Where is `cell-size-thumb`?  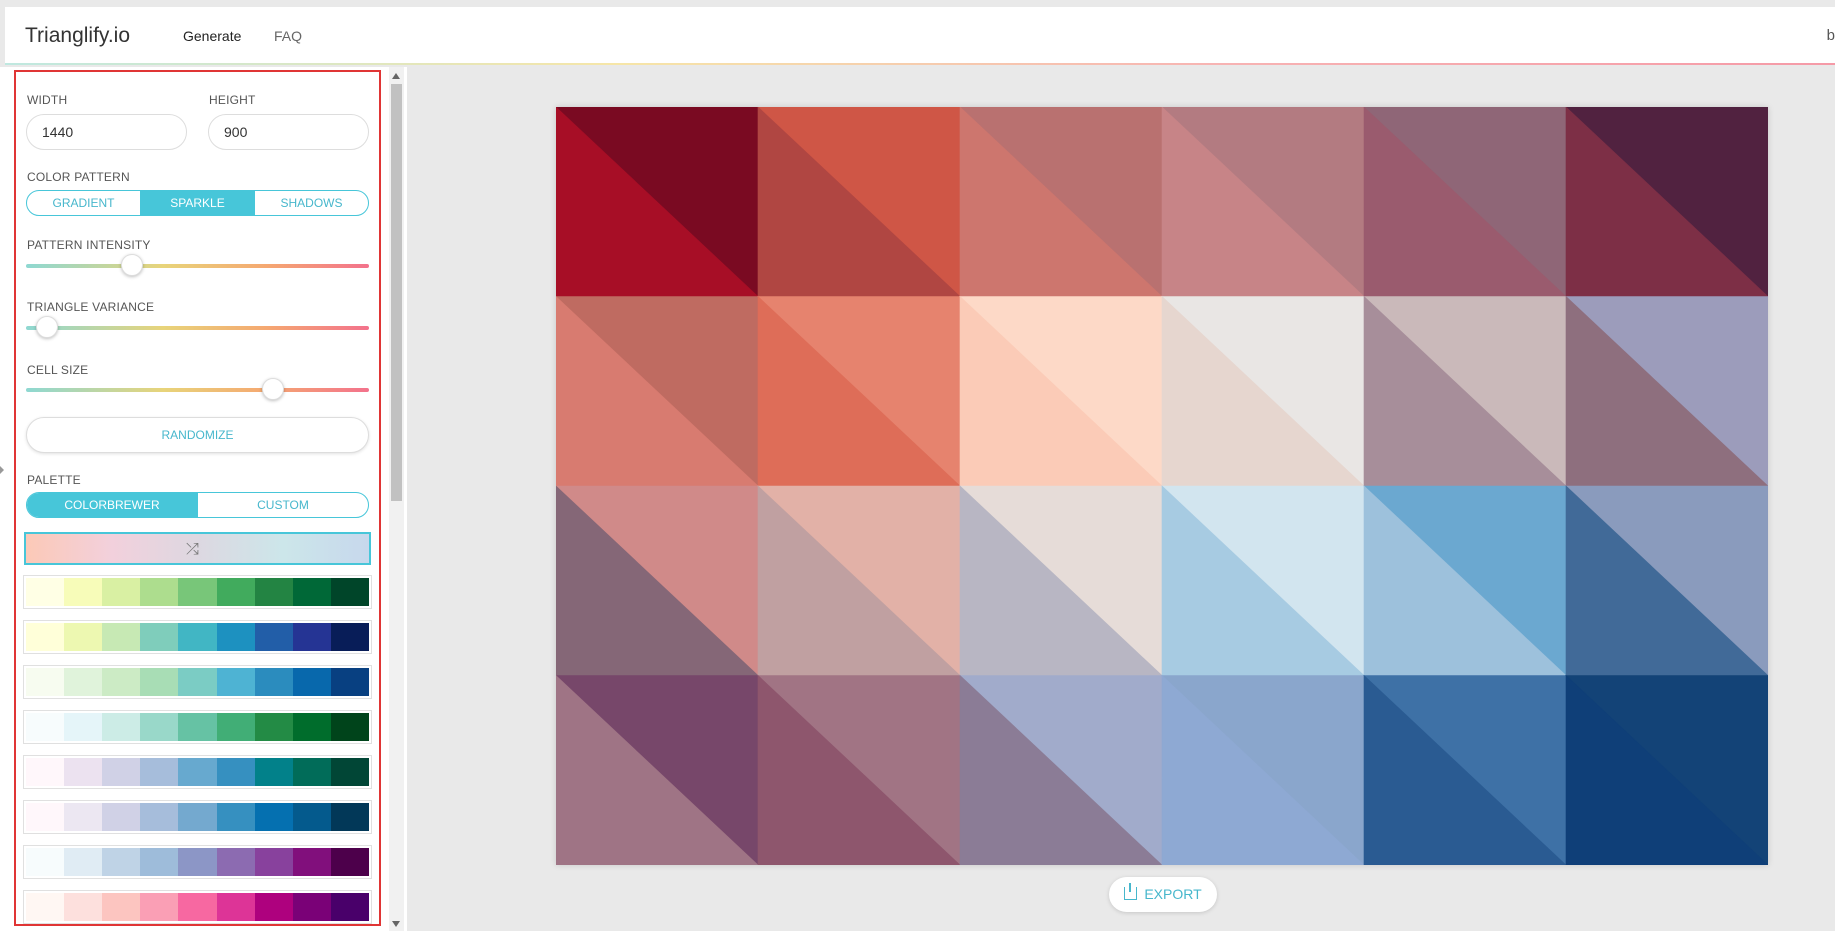 cell-size-thumb is located at coordinates (272, 389).